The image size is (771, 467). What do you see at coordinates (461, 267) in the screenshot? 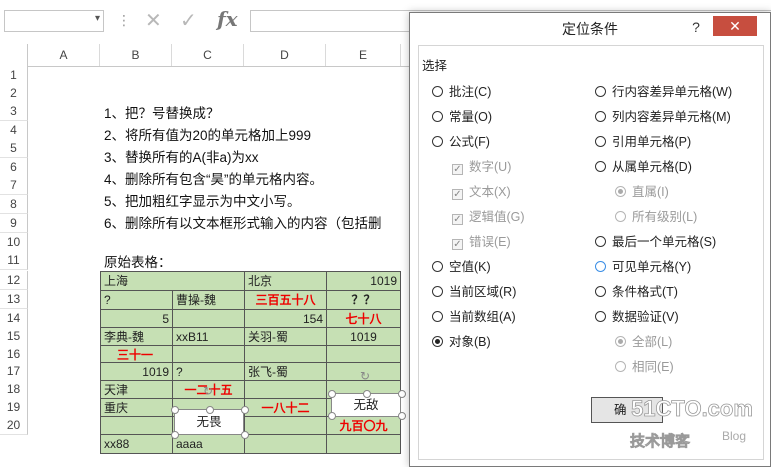
I see `option-left-7: 空值(K)` at bounding box center [461, 267].